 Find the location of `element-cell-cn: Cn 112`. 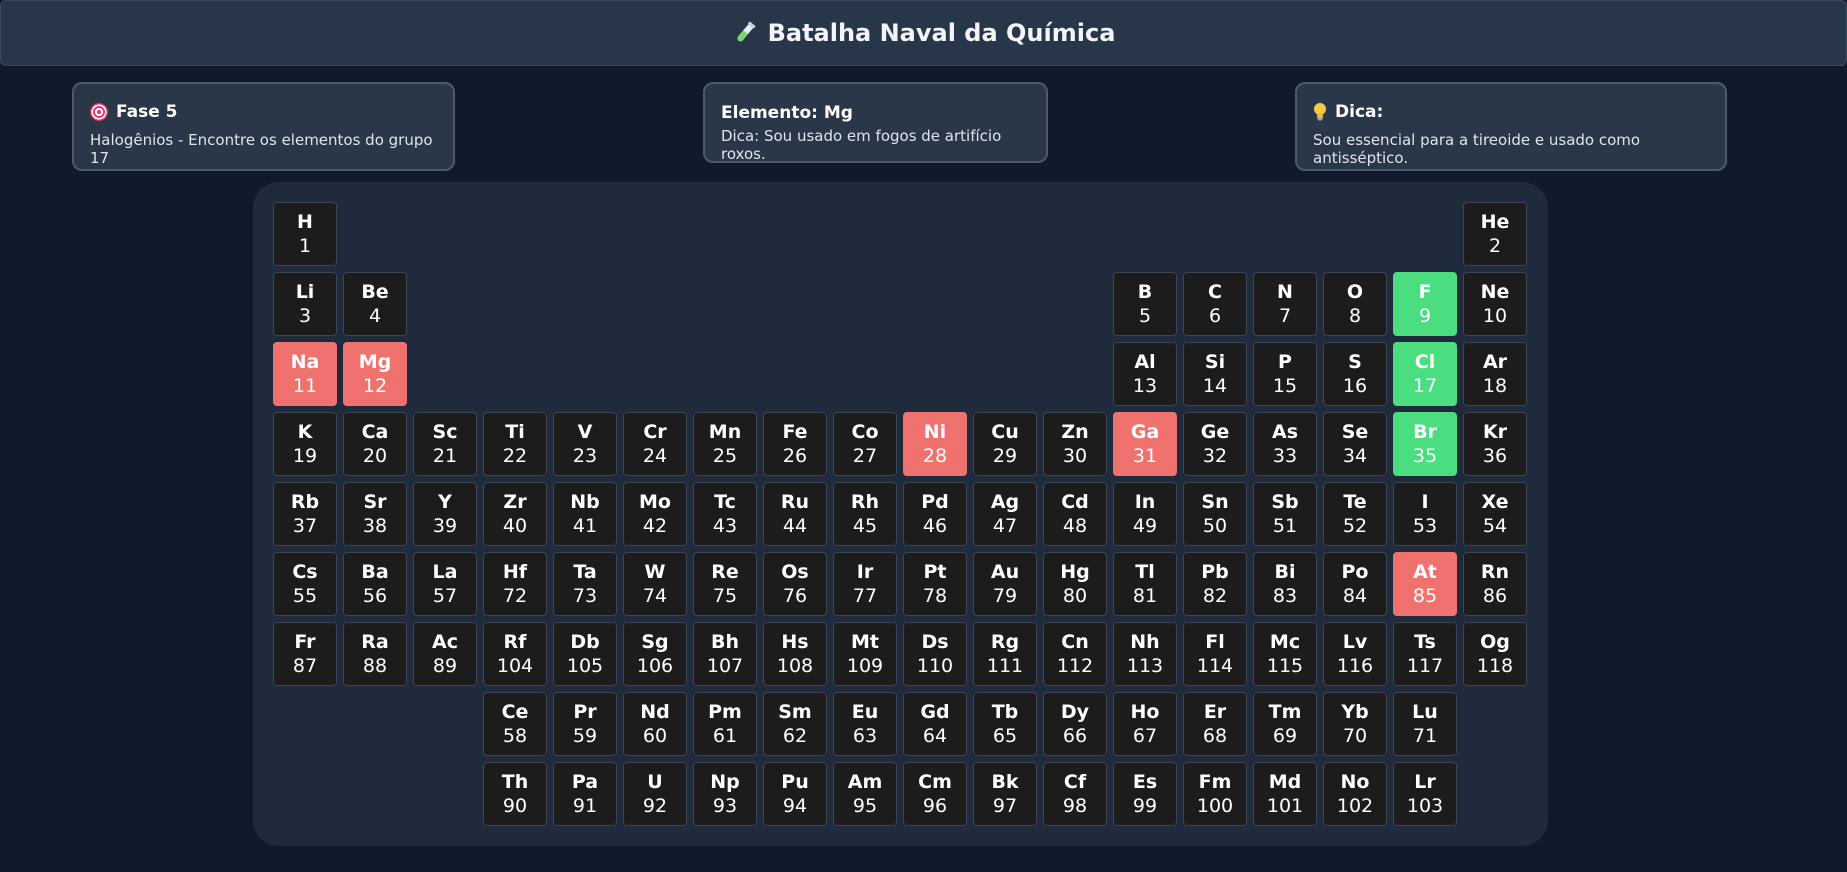

element-cell-cn: Cn 112 is located at coordinates (1075, 654).